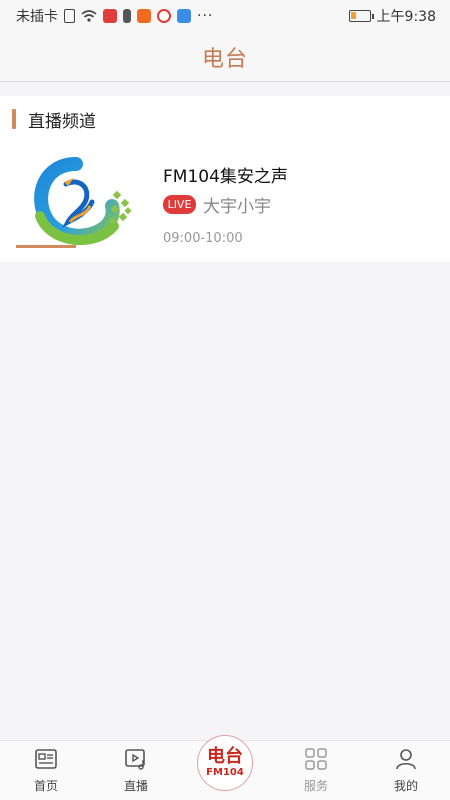 This screenshot has width=450, height=800. I want to click on nav-label-live: 直播, so click(135, 786).